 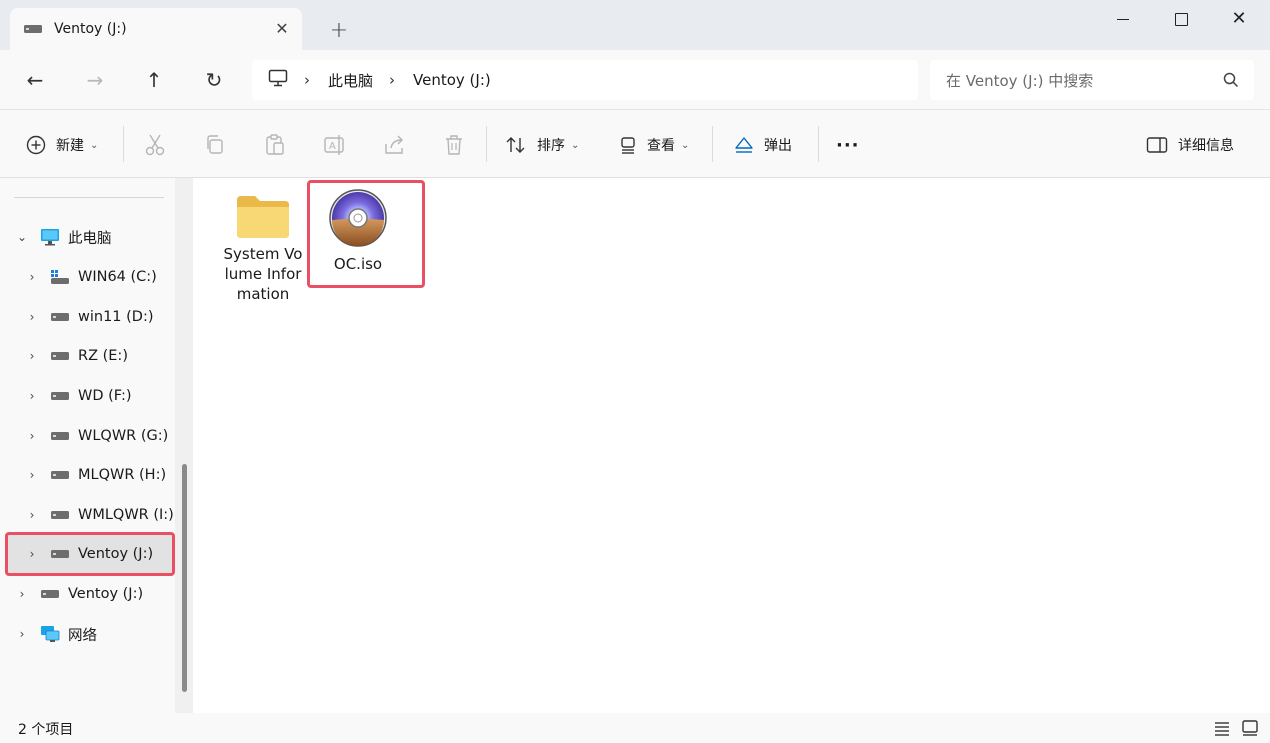 I want to click on sort-icon, so click(x=515, y=145).